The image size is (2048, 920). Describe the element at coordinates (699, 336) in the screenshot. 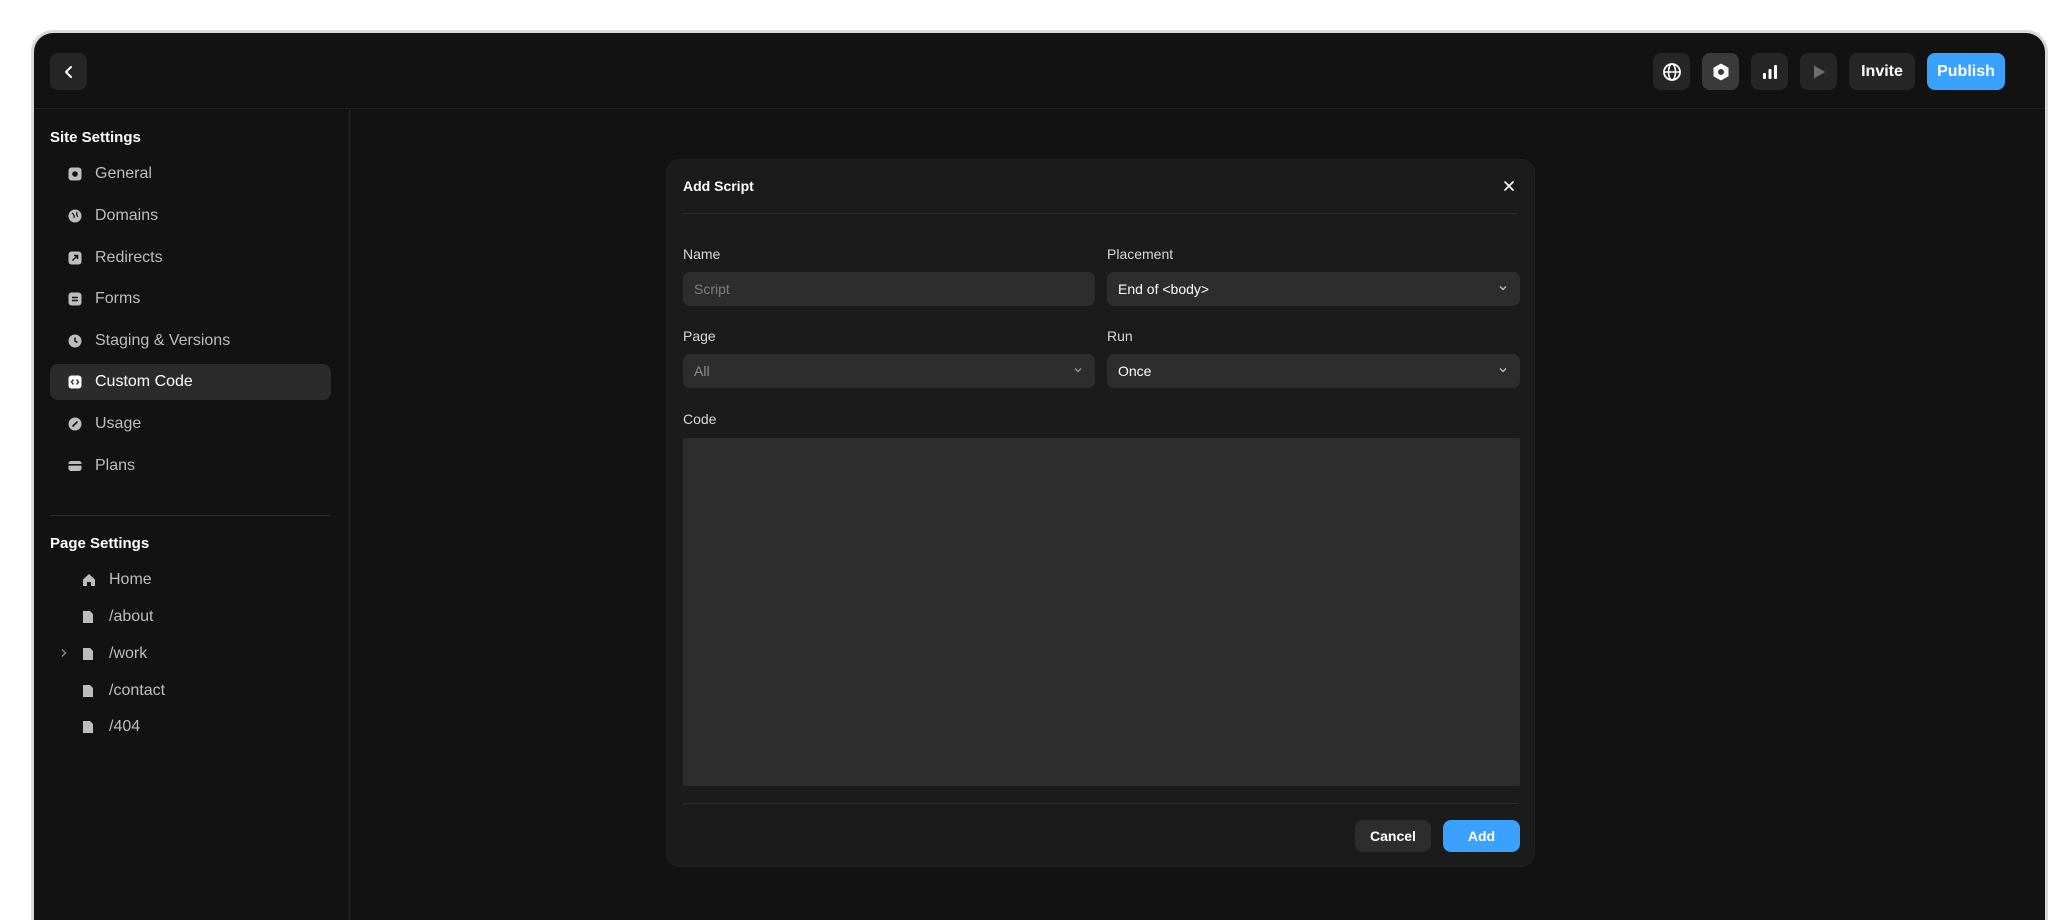

I see `page-label: Page` at that location.